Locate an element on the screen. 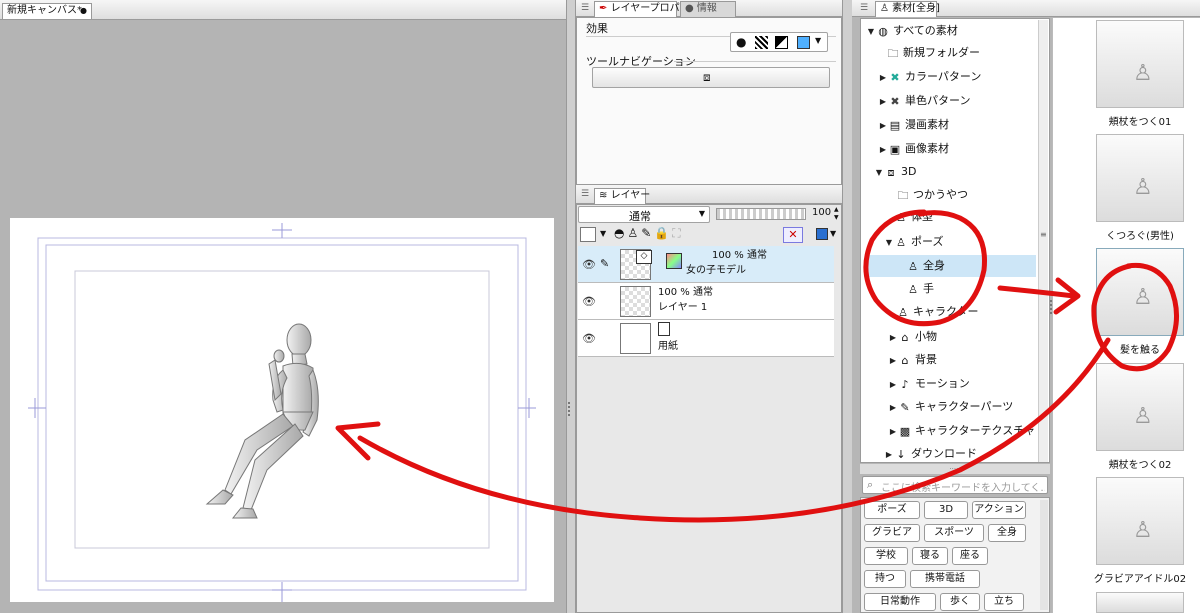 The image size is (1200, 613). layer-color-icon is located at coordinates (822, 234).